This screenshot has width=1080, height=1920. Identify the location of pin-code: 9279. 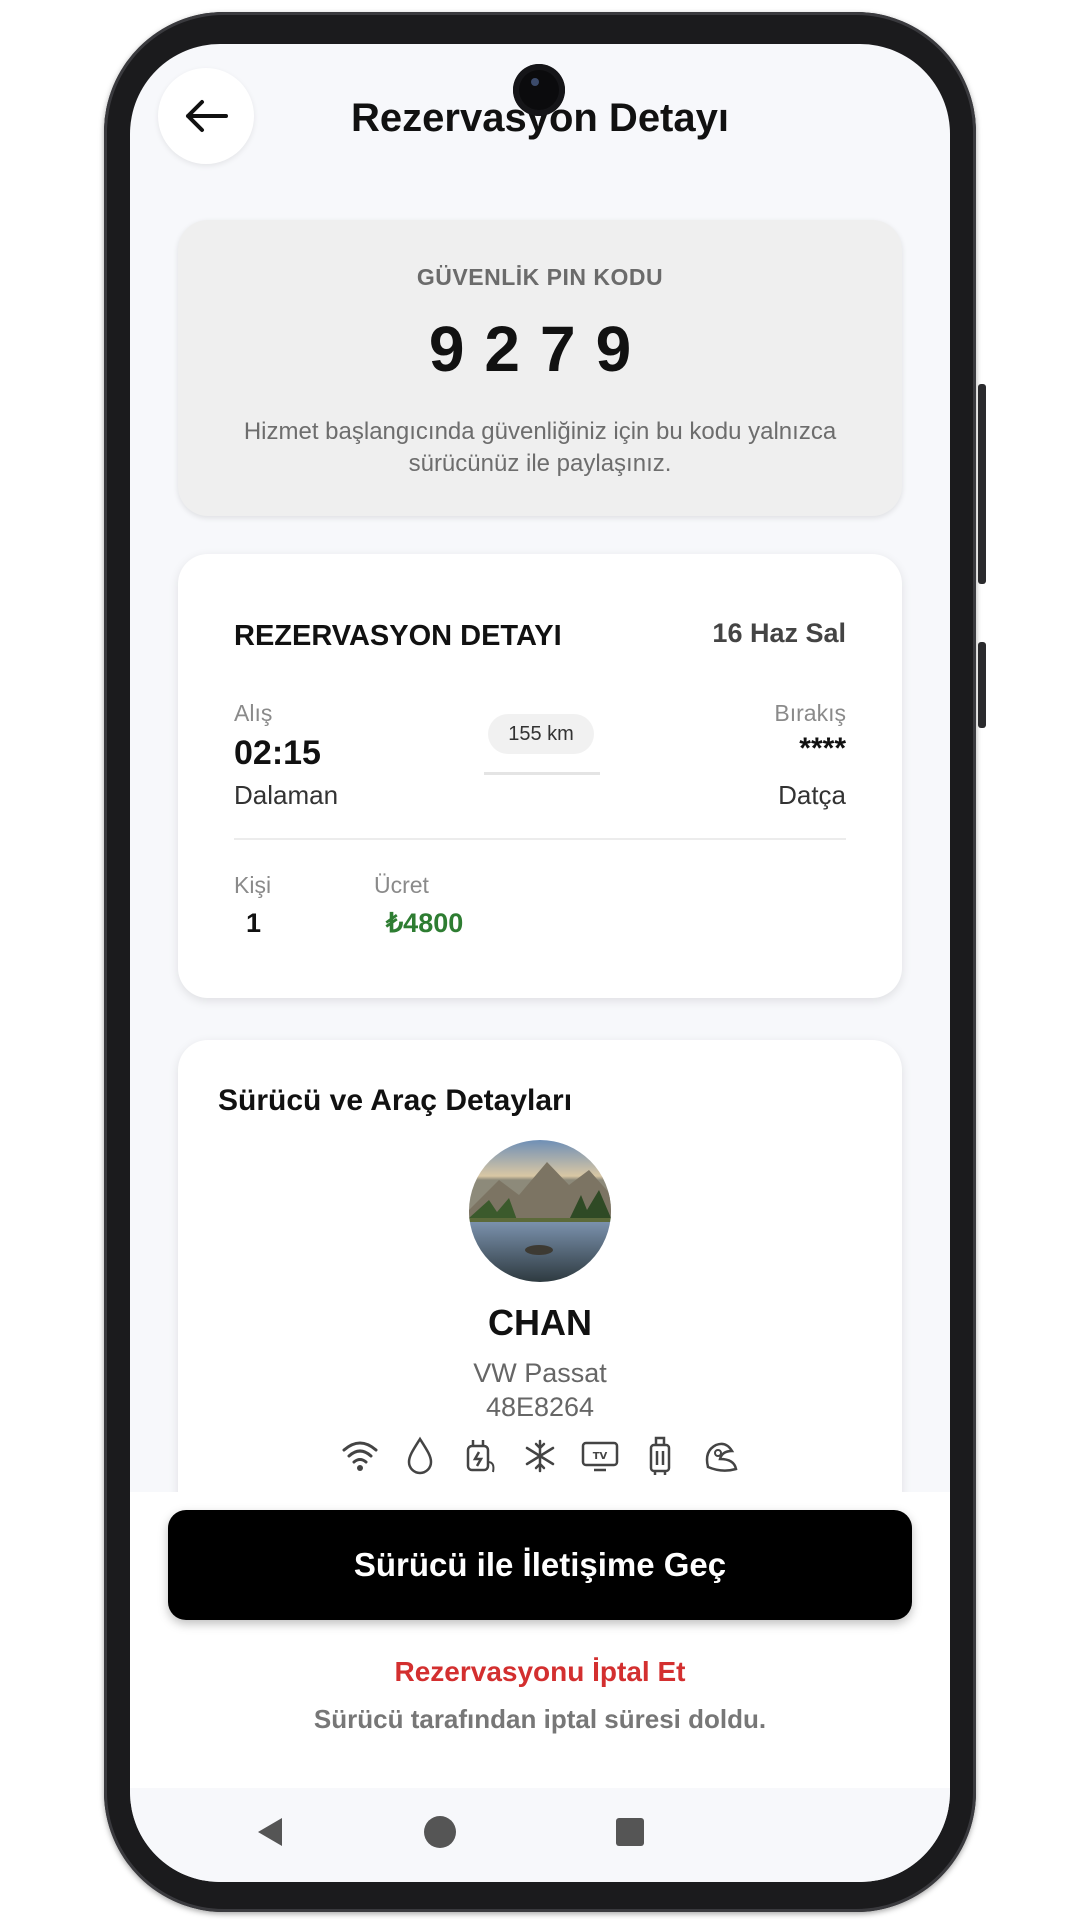
(540, 349).